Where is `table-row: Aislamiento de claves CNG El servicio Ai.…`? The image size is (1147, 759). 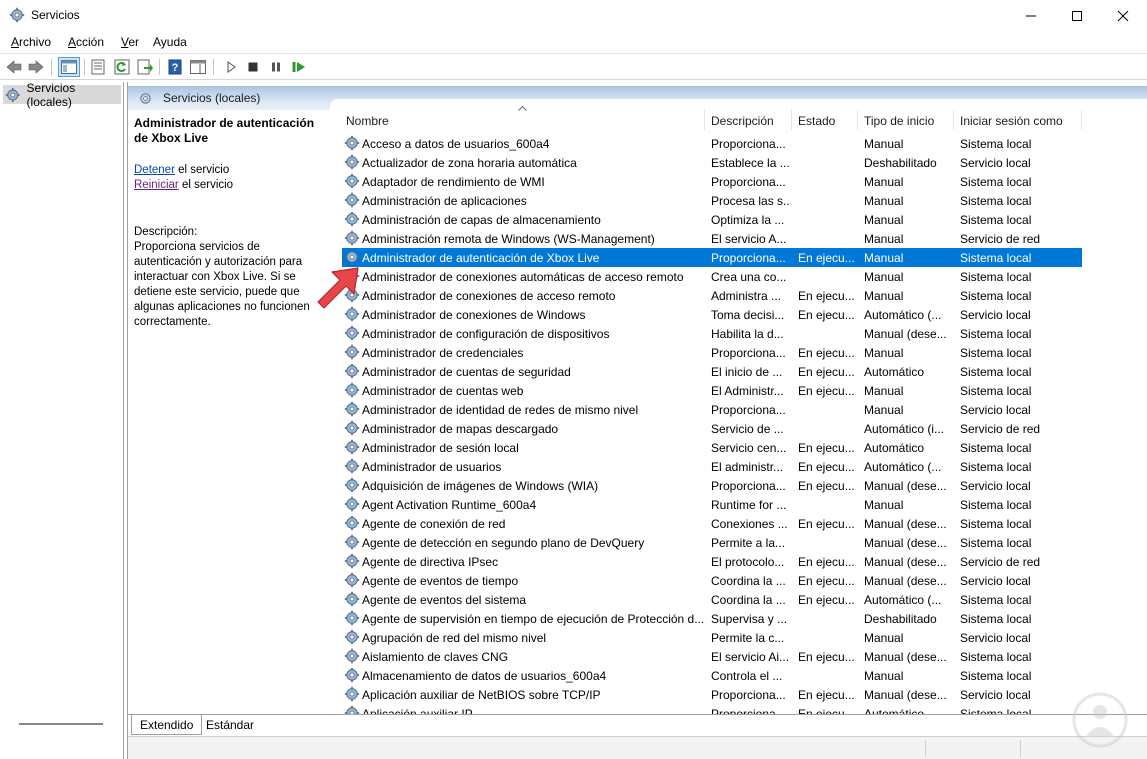 table-row: Aislamiento de claves CNG El servicio Ai.… is located at coordinates (712, 656).